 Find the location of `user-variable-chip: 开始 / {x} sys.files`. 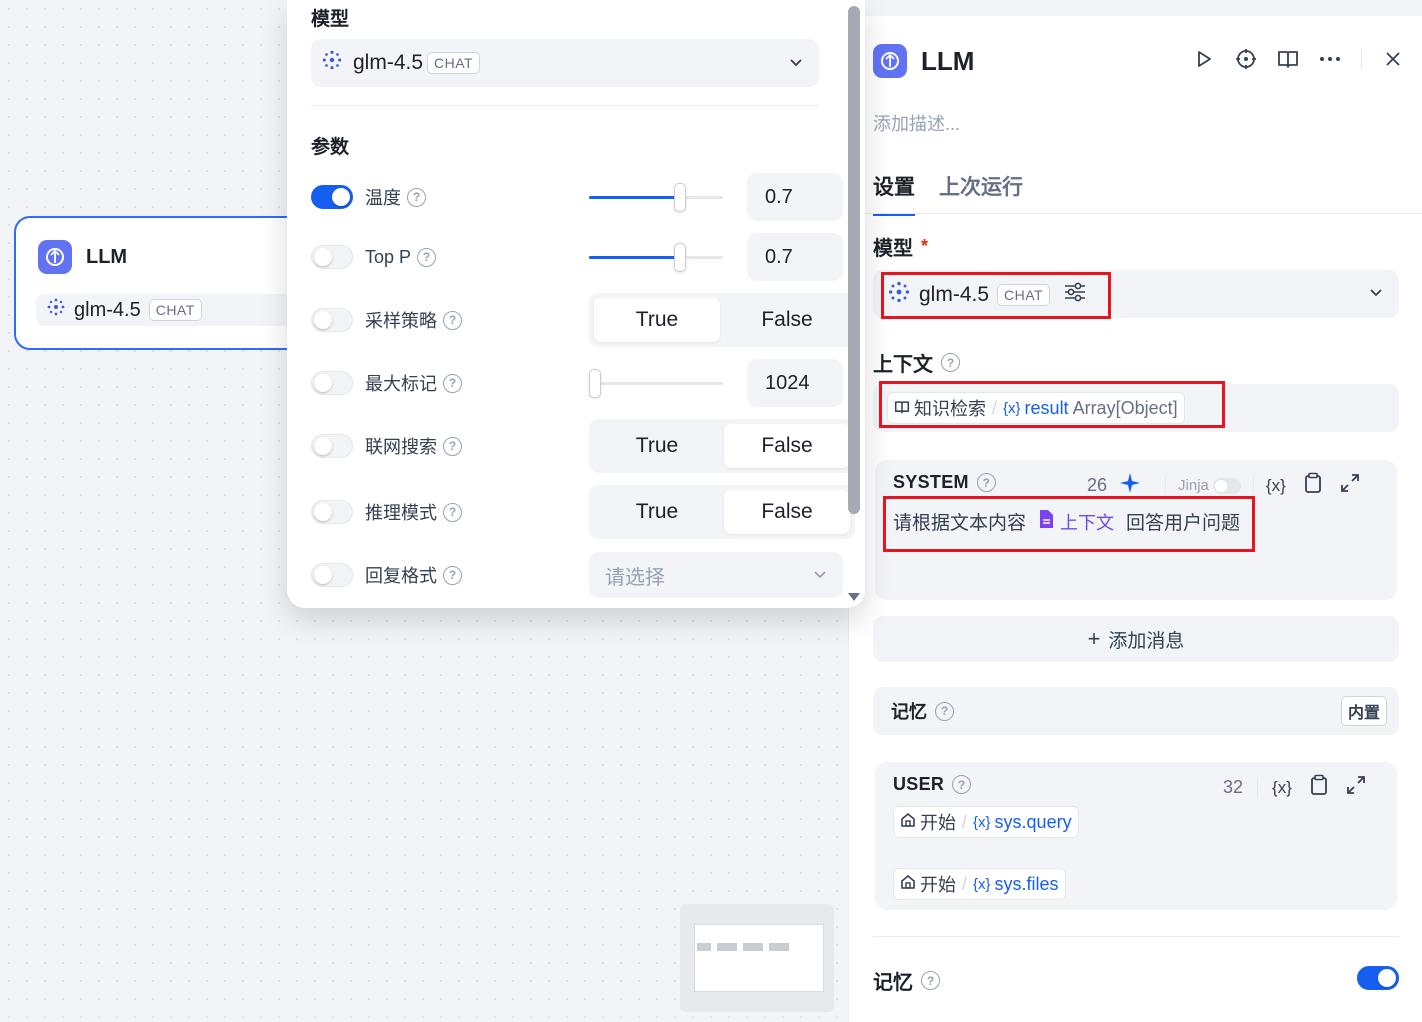

user-variable-chip: 开始 / {x} sys.files is located at coordinates (979, 884).